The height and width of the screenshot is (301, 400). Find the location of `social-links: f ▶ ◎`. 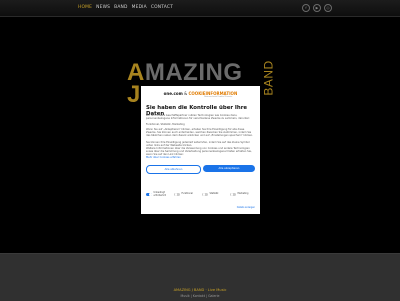

social-links: f ▶ ◎ is located at coordinates (317, 8).